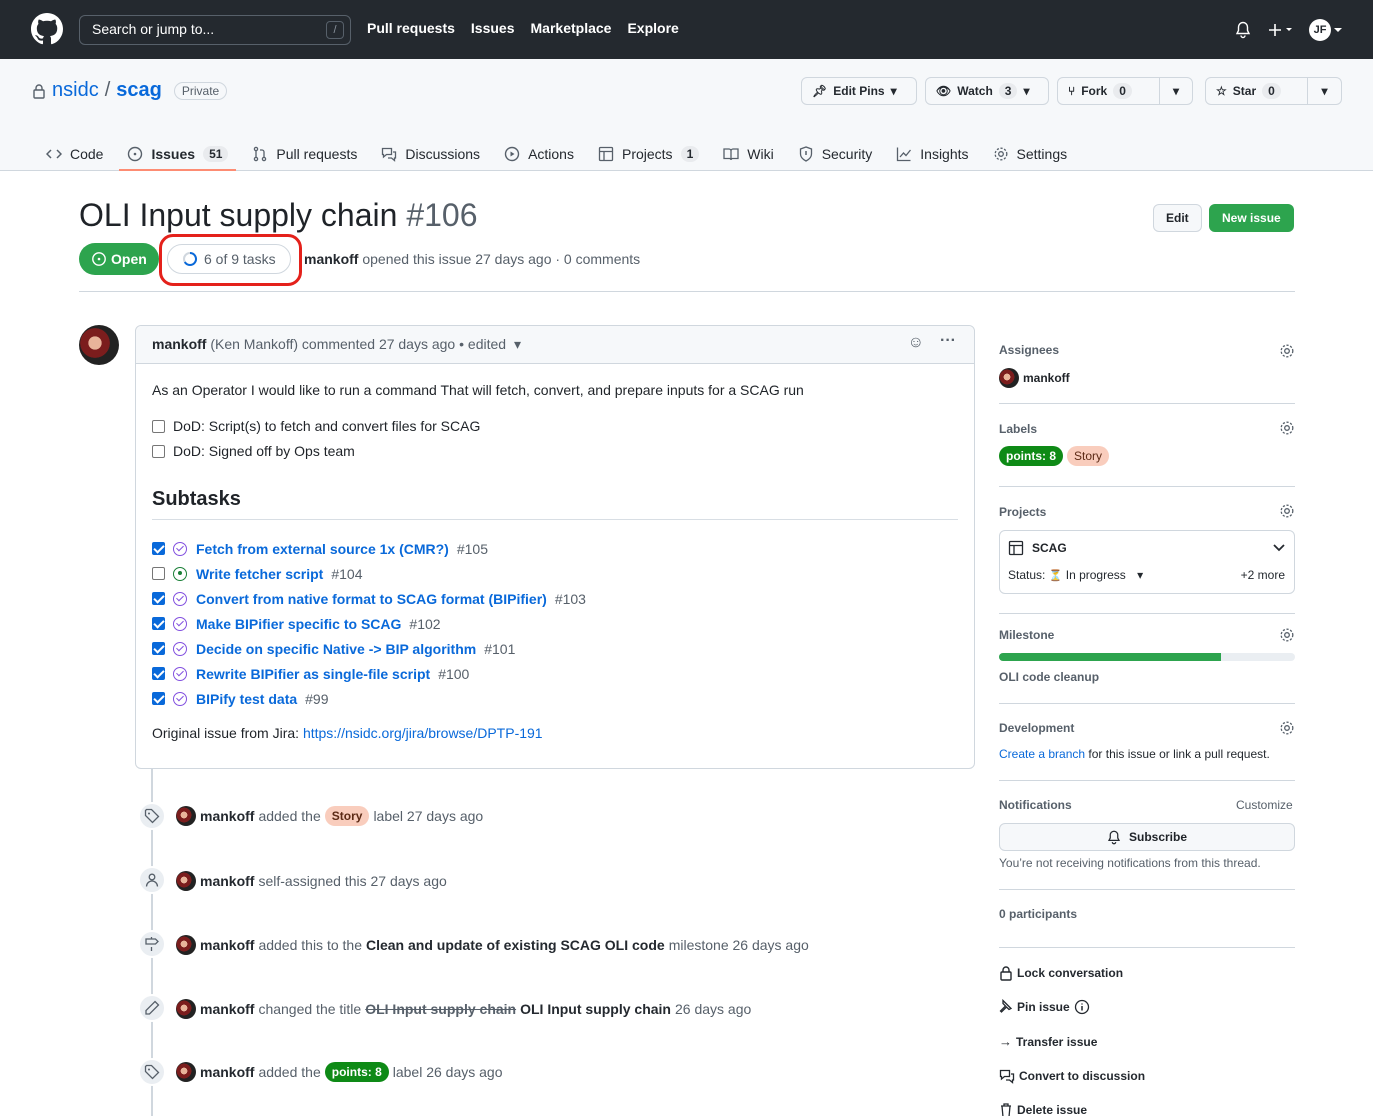 The width and height of the screenshot is (1373, 1116). Describe the element at coordinates (835, 153) in the screenshot. I see `tab-security: Security` at that location.